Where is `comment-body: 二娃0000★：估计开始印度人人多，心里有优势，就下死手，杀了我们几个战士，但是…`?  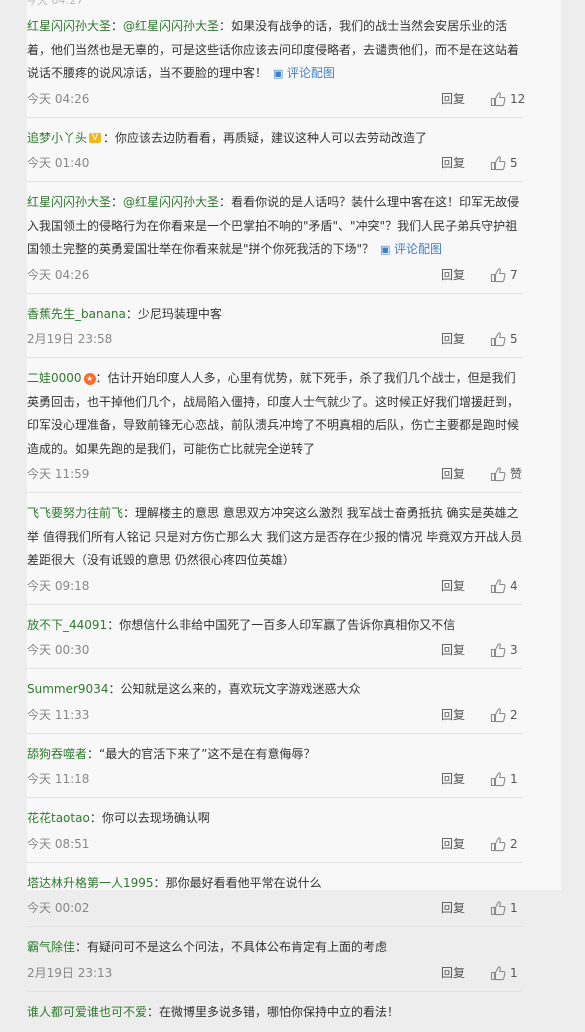 comment-body: 二娃0000★：估计开始印度人人多，心里有优势，就下死手，杀了我们几个战士，但是… is located at coordinates (275, 414).